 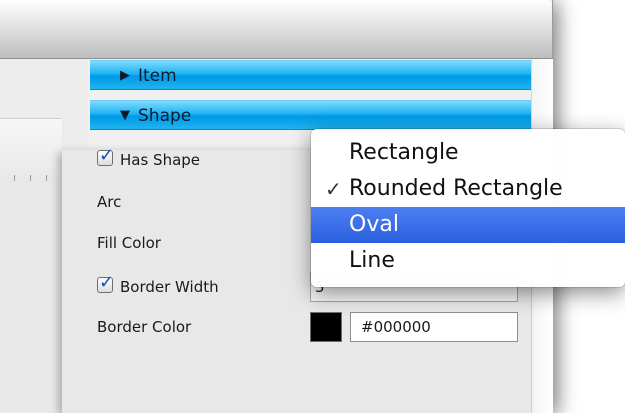 What do you see at coordinates (434, 327) in the screenshot?
I see `border-color-hex-field: #000000` at bounding box center [434, 327].